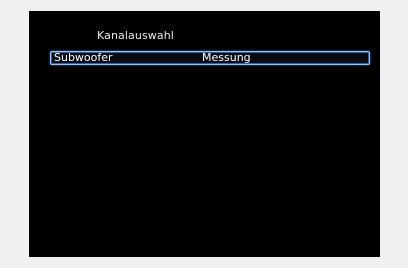 This screenshot has width=408, height=268. Describe the element at coordinates (83, 57) in the screenshot. I see `menu-row-label: Subwoofer` at that location.